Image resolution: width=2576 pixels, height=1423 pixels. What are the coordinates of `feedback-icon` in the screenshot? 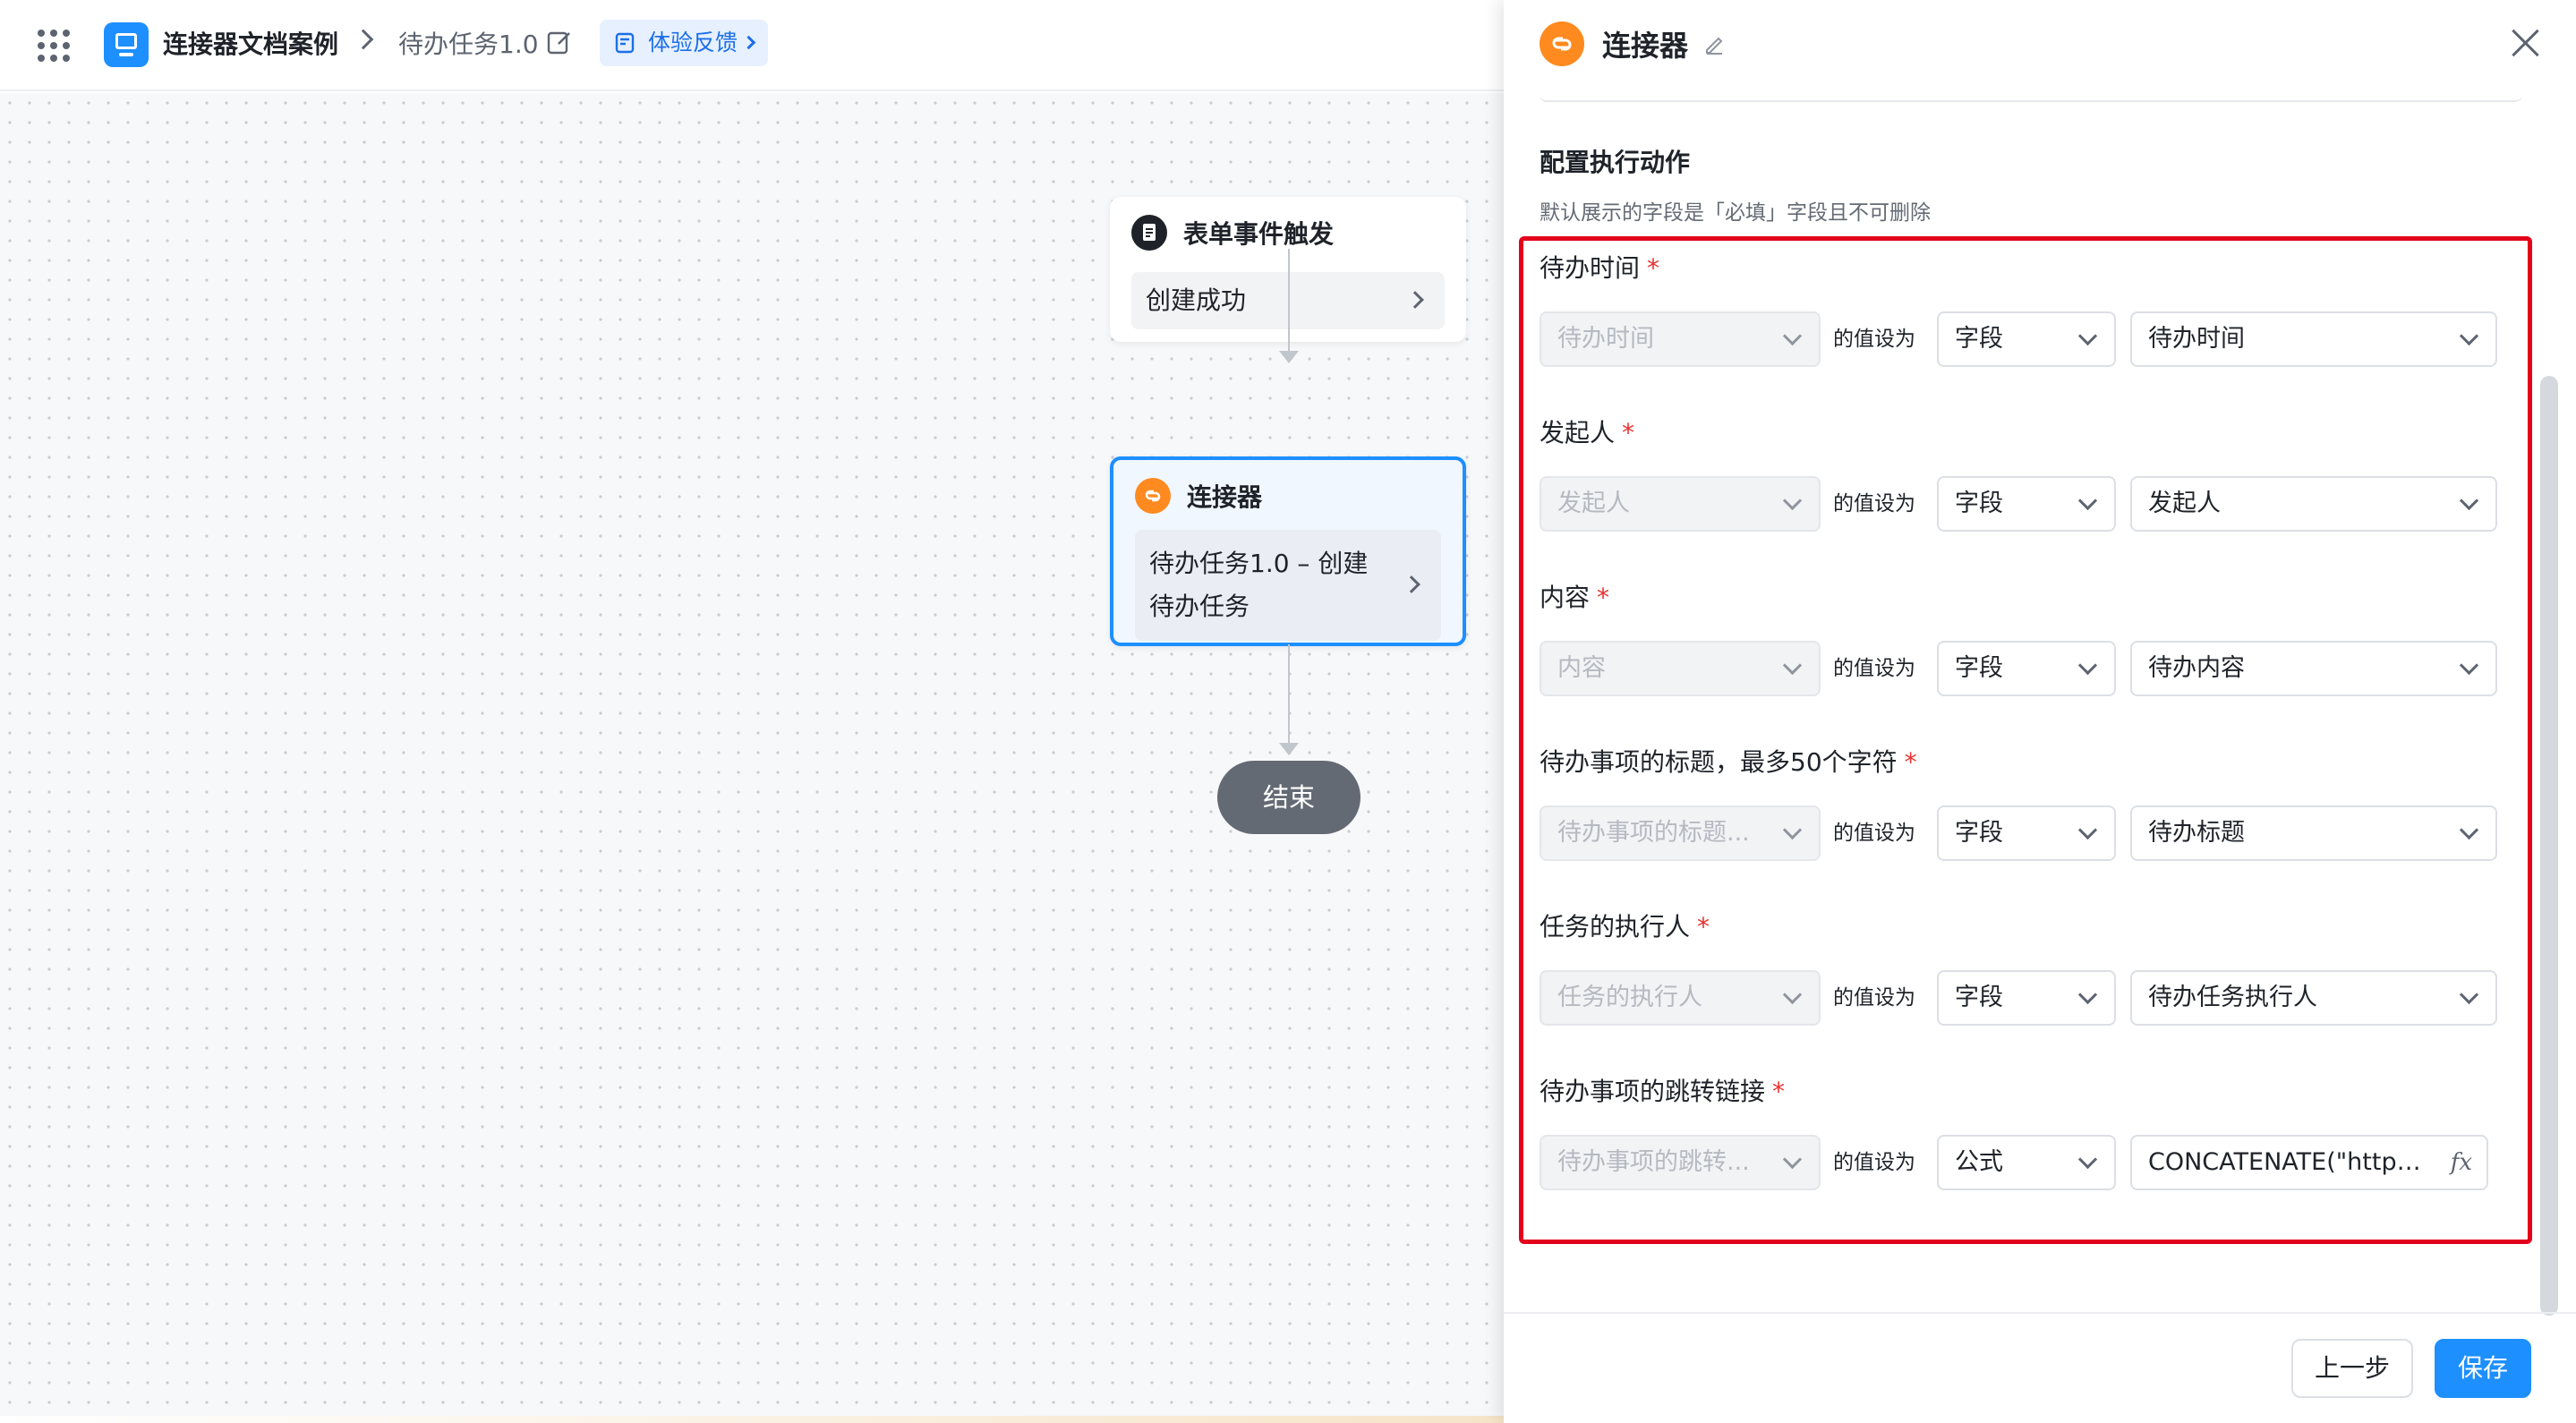 It's located at (625, 43).